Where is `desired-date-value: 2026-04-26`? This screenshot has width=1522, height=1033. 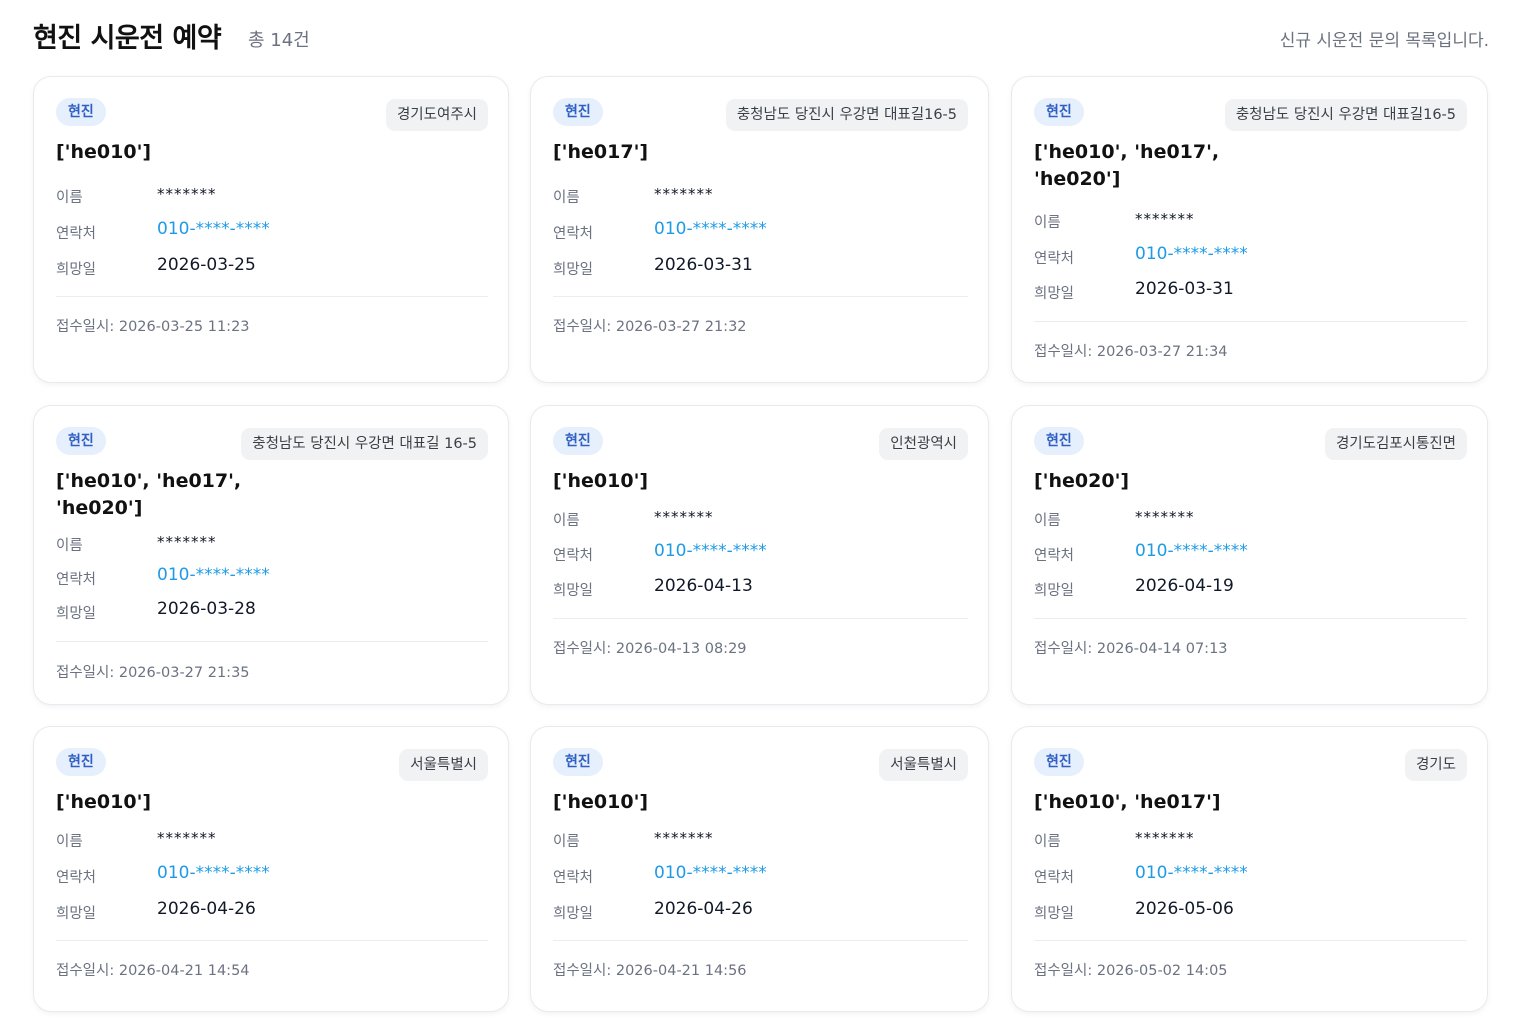 desired-date-value: 2026-04-26 is located at coordinates (206, 909).